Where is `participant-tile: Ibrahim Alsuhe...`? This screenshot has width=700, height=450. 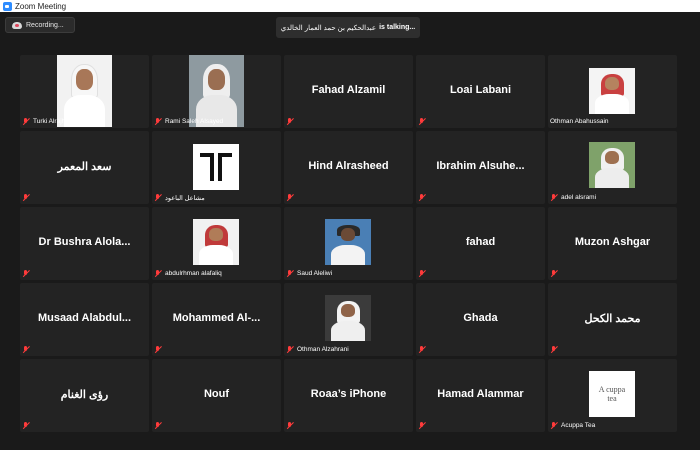 participant-tile: Ibrahim Alsuhe... is located at coordinates (480, 167).